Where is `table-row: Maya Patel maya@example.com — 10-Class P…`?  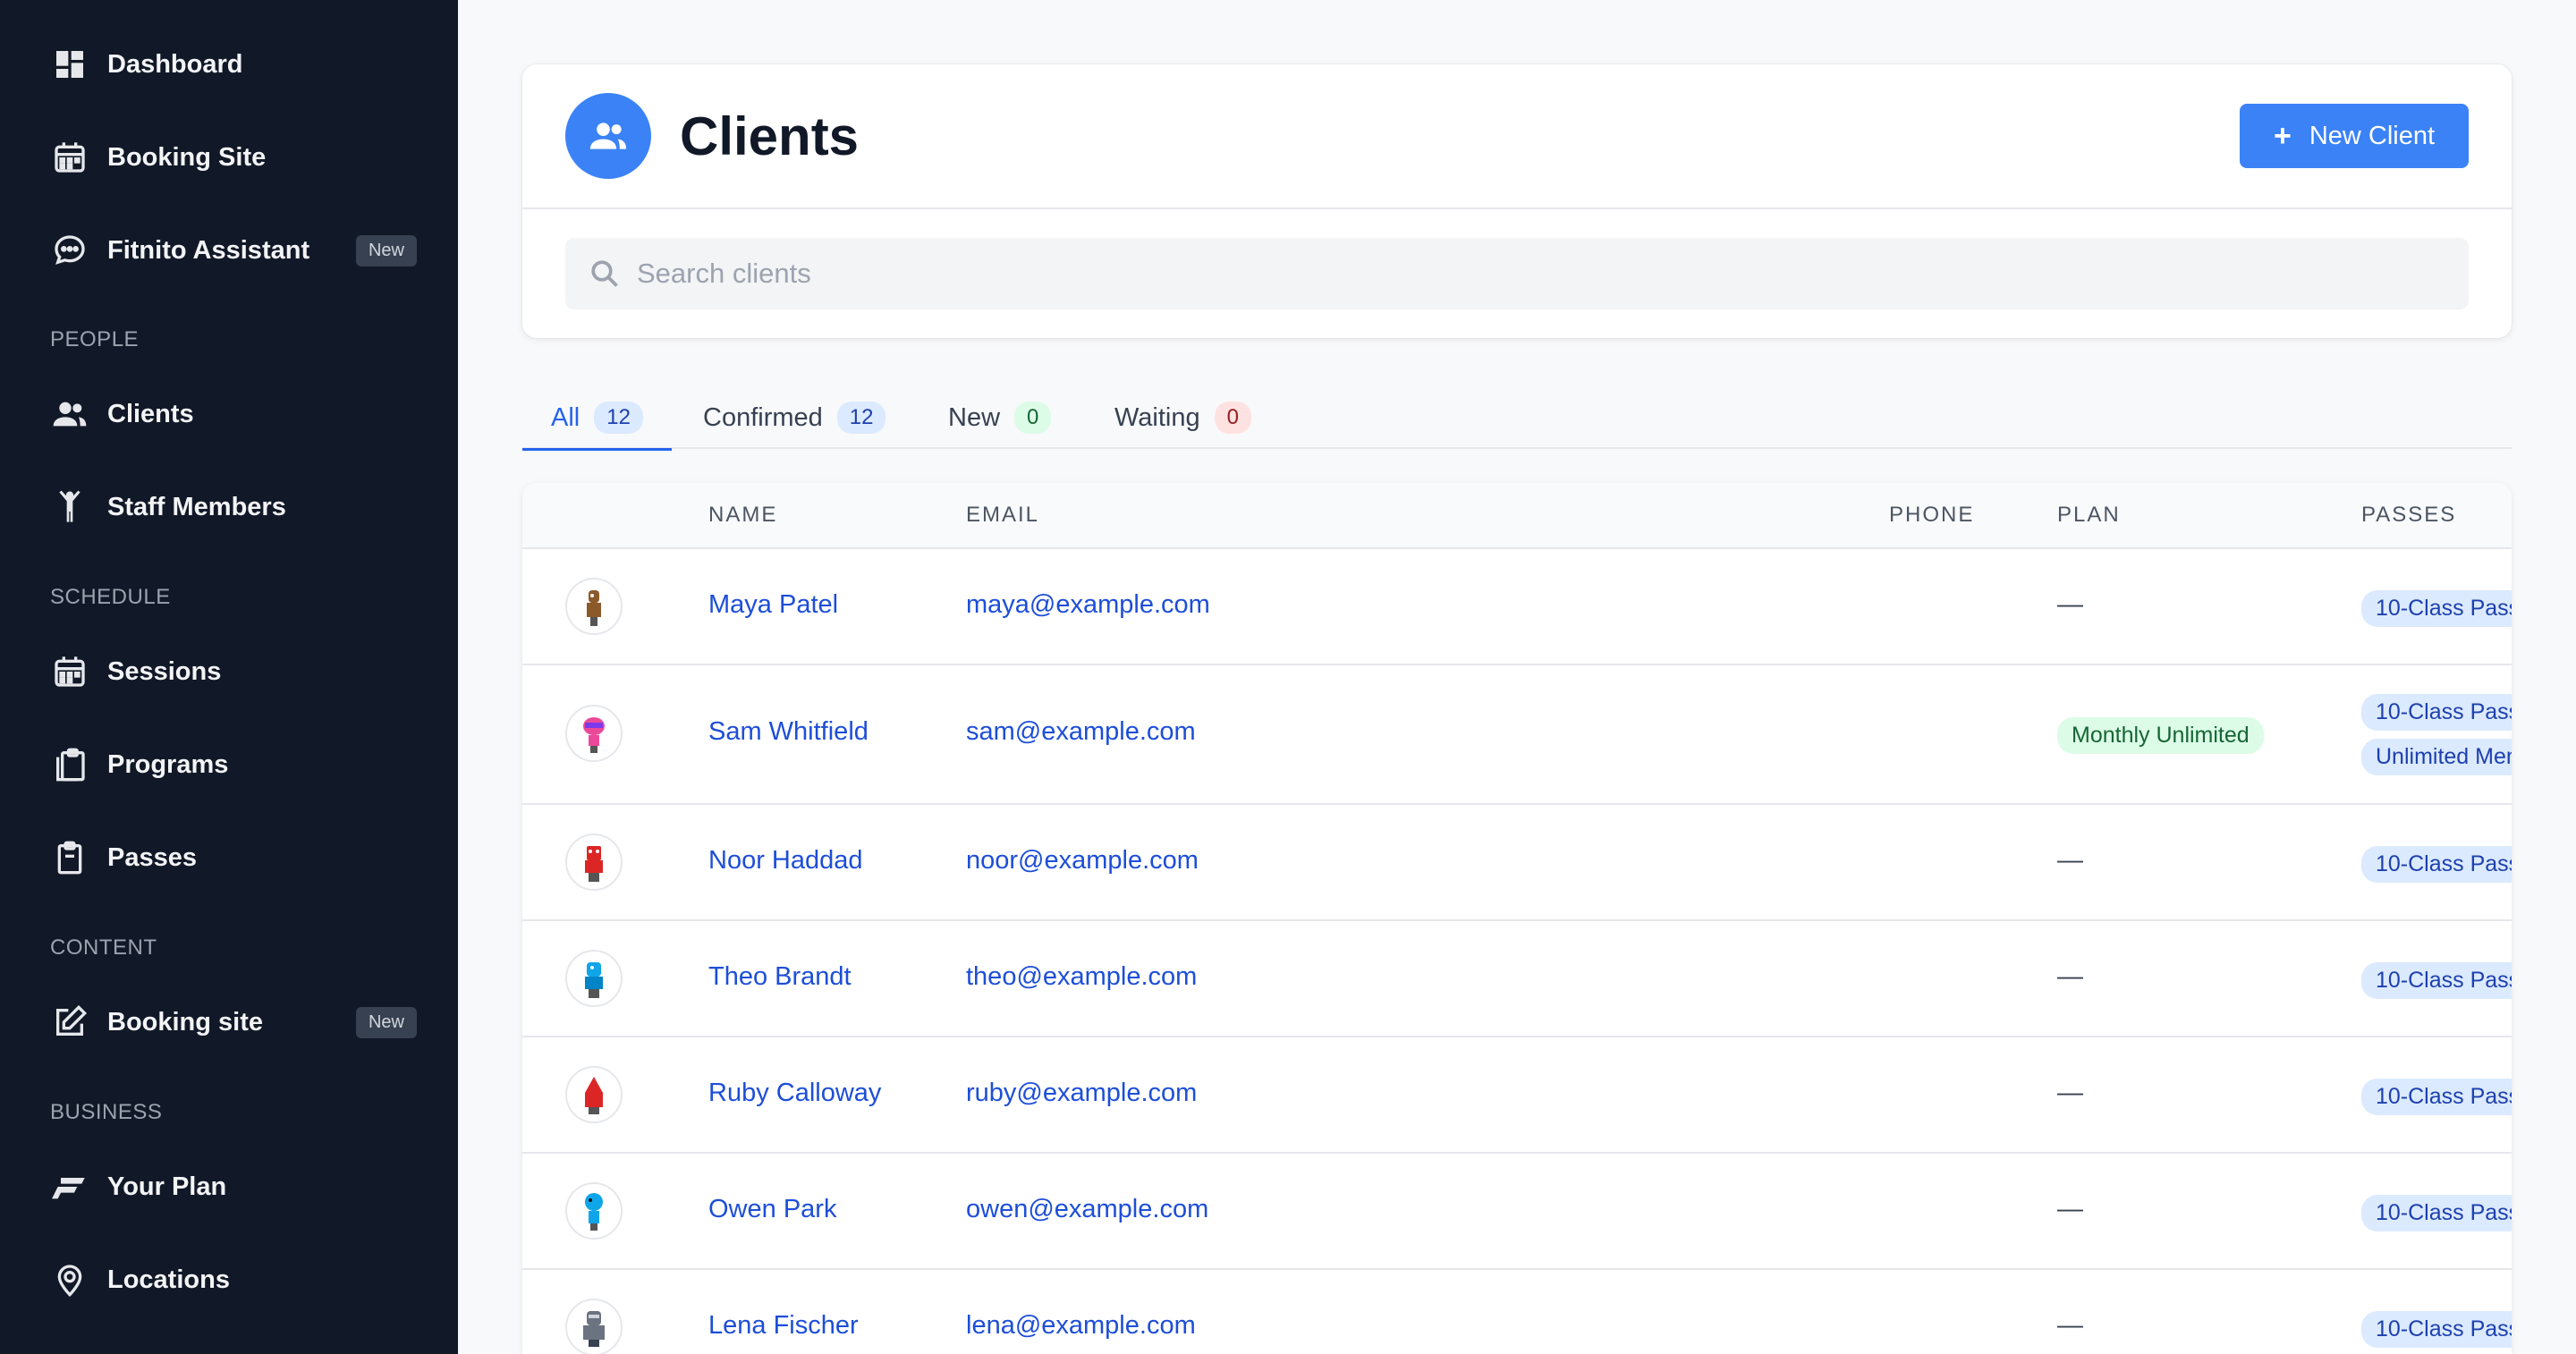 table-row: Maya Patel maya@example.com — 10-Class P… is located at coordinates (1517, 607).